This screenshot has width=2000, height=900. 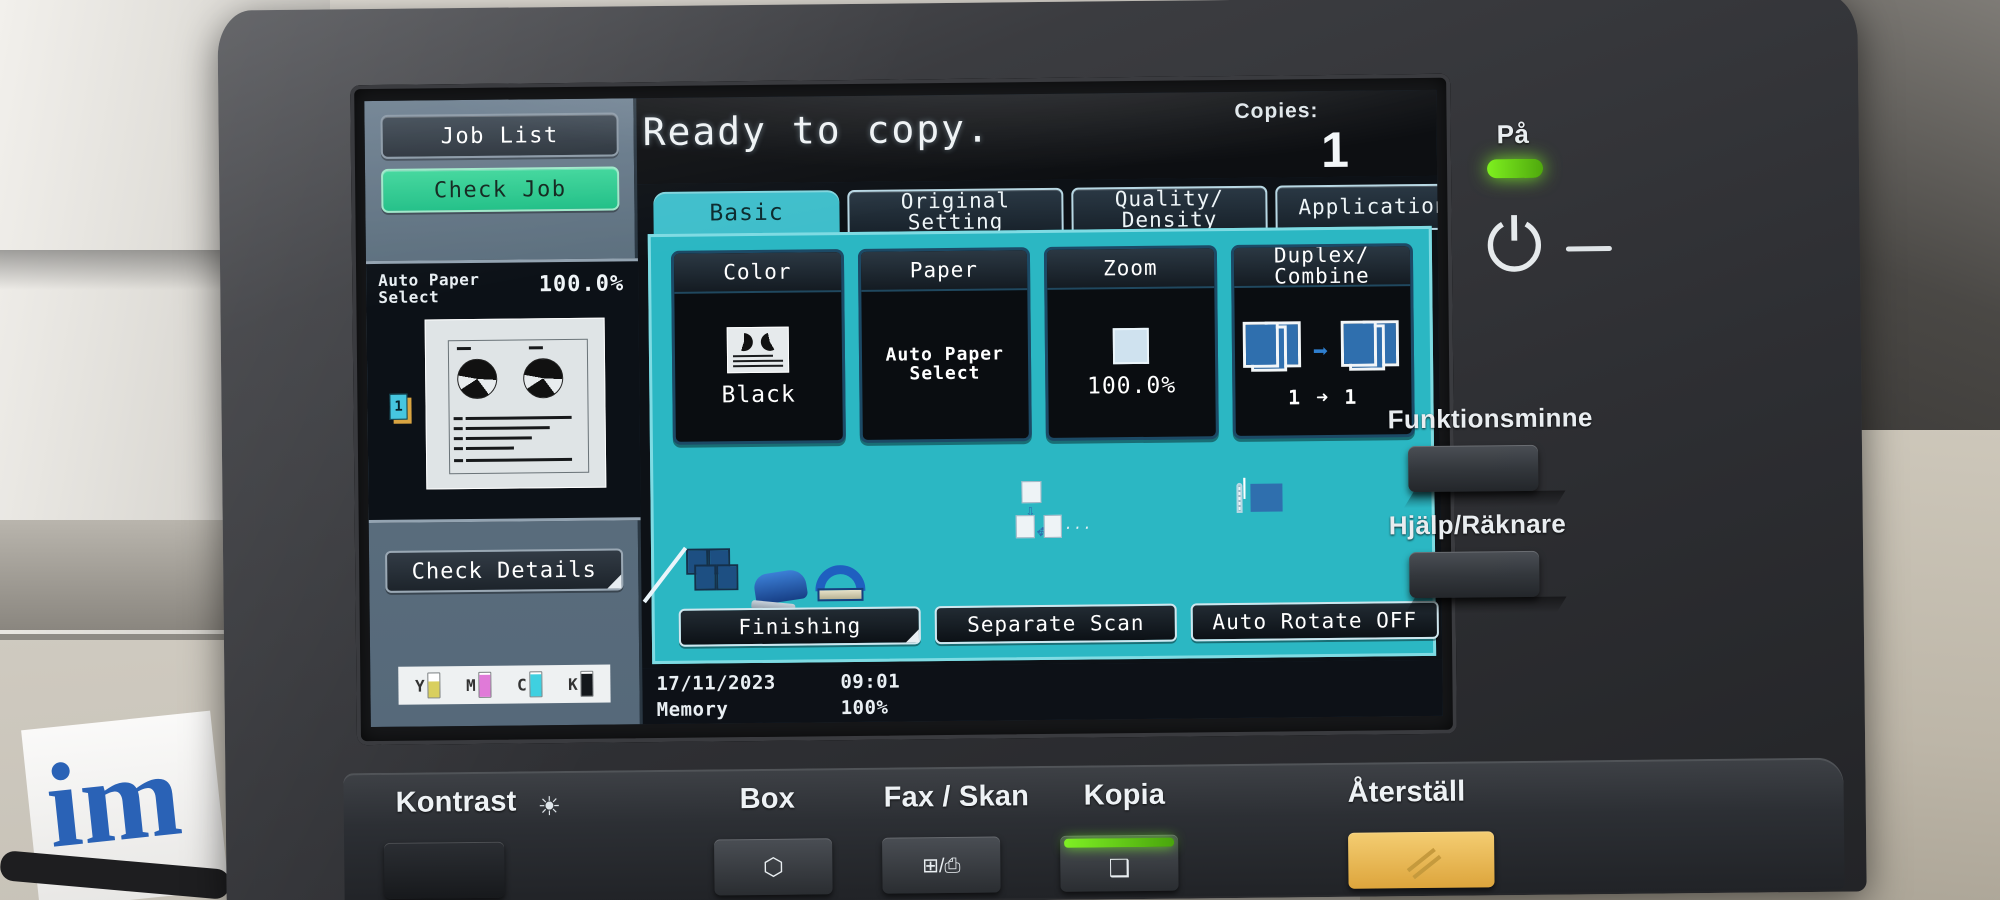 What do you see at coordinates (1169, 209) in the screenshot?
I see `tab-quality-density: Quality/ Density` at bounding box center [1169, 209].